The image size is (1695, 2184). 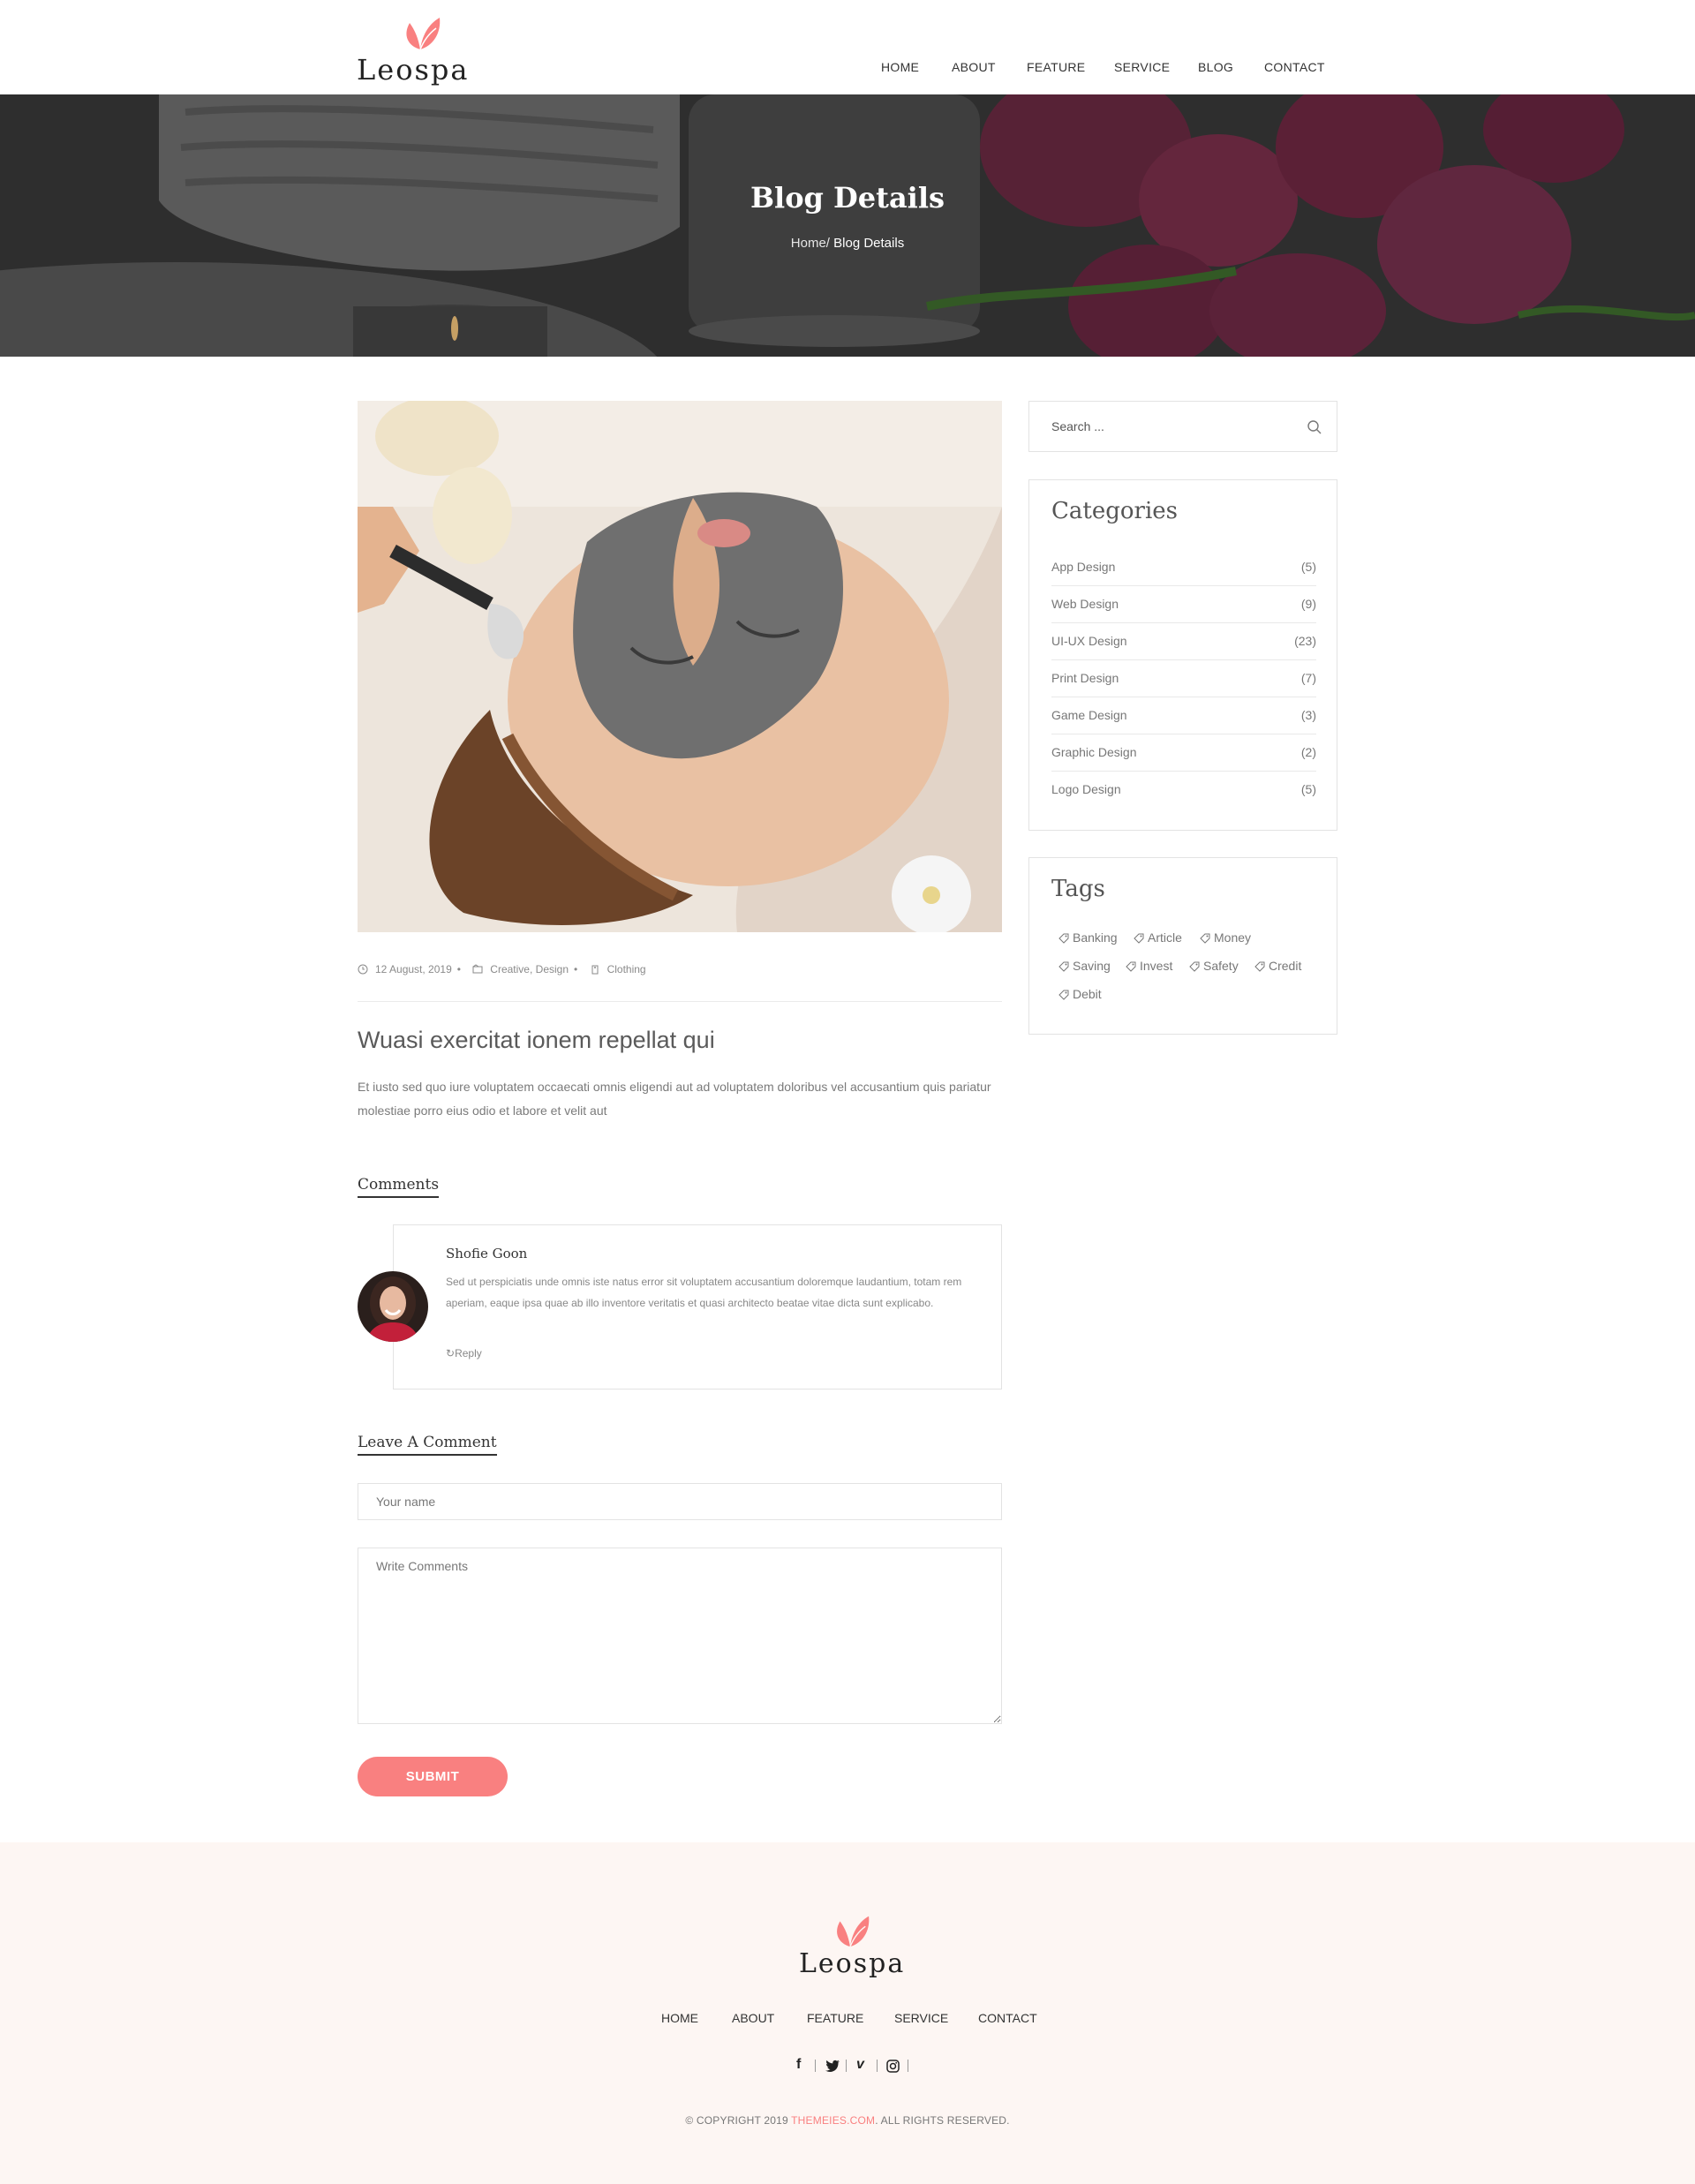 I want to click on reply-link: ↻Reply, so click(x=464, y=1353).